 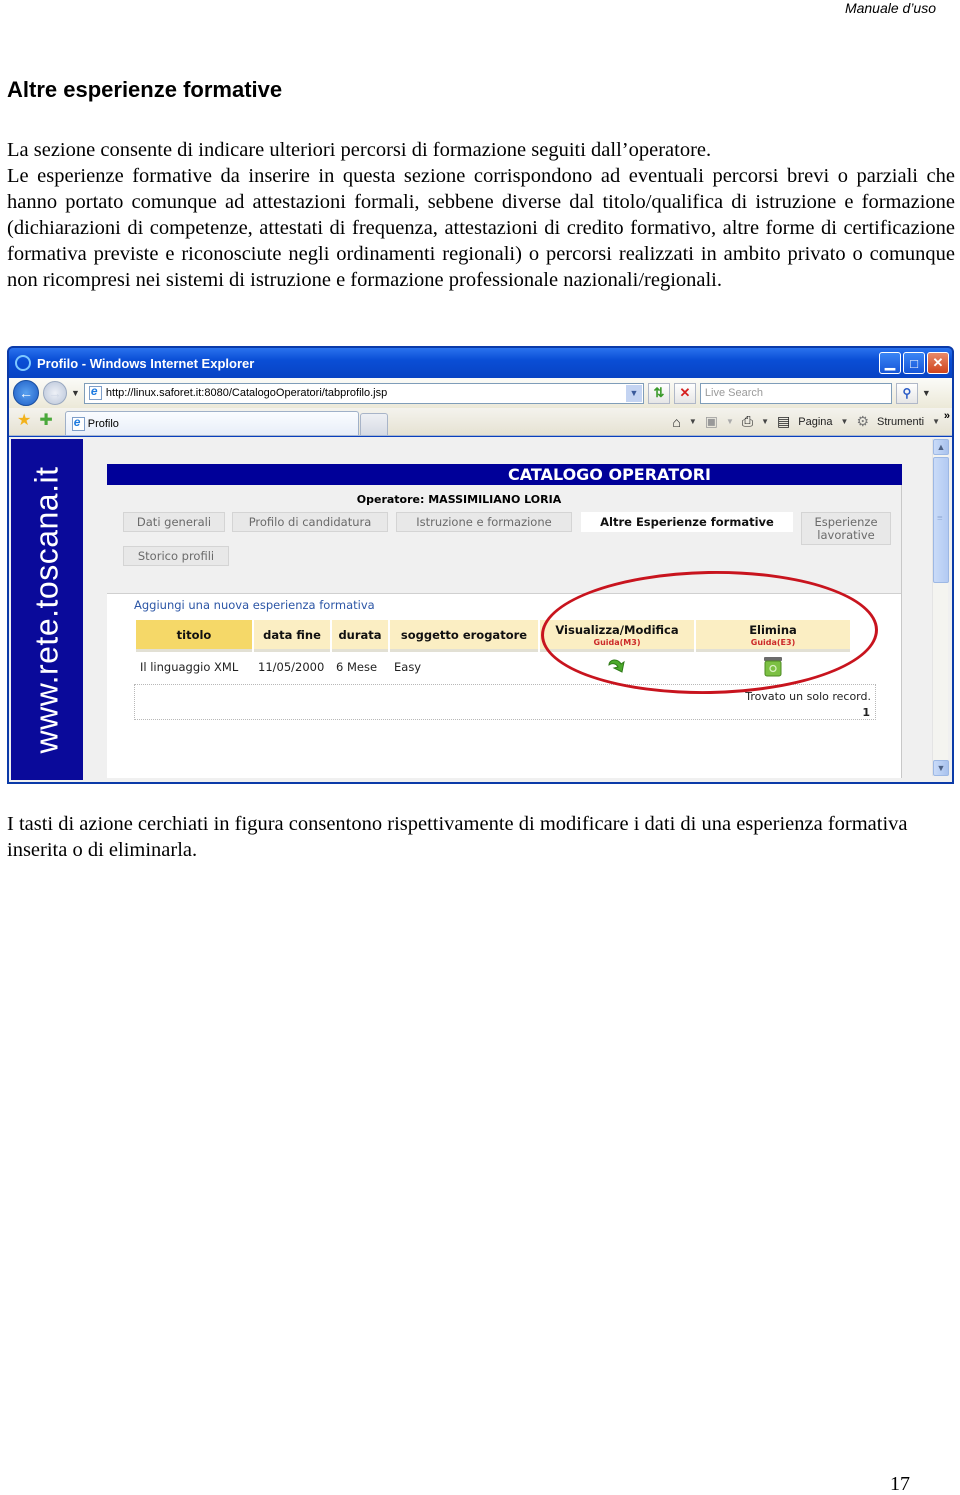 I want to click on edit-arrow-icon, so click(x=617, y=666).